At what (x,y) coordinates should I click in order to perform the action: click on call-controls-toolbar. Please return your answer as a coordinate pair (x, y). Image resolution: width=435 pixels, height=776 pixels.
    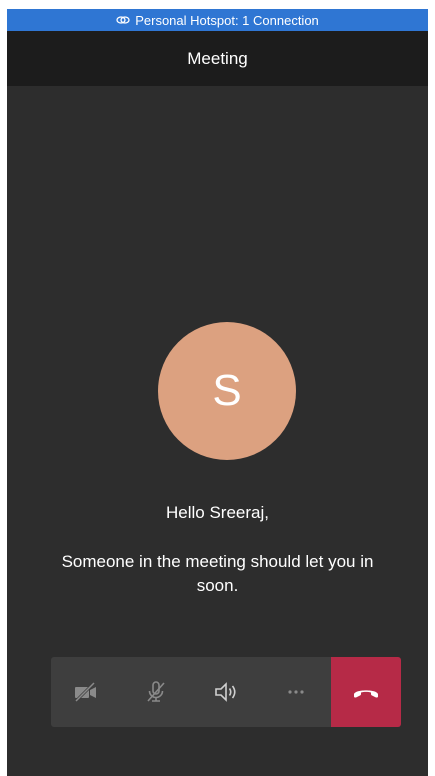
    Looking at the image, I should click on (226, 692).